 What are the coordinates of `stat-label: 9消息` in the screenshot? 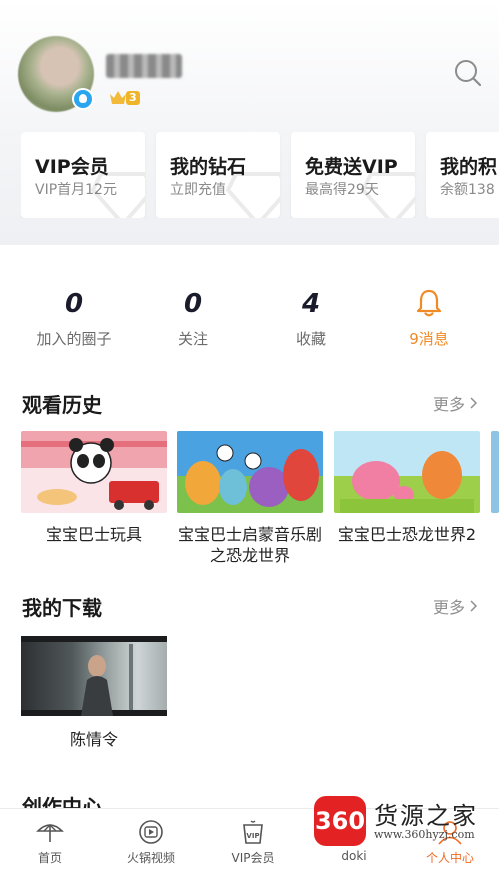 It's located at (429, 339).